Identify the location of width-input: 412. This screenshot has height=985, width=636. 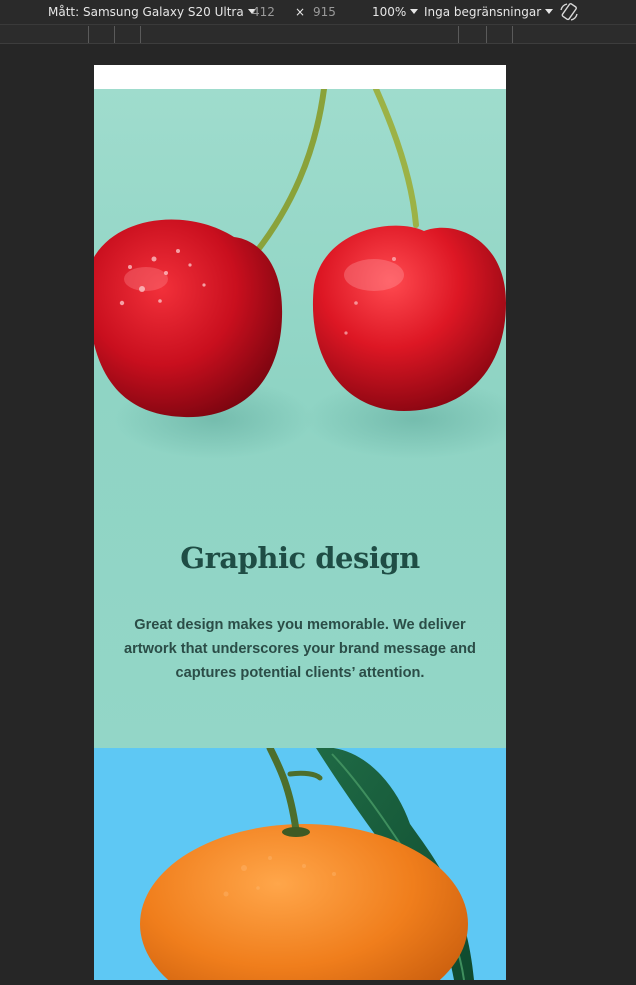
(263, 12).